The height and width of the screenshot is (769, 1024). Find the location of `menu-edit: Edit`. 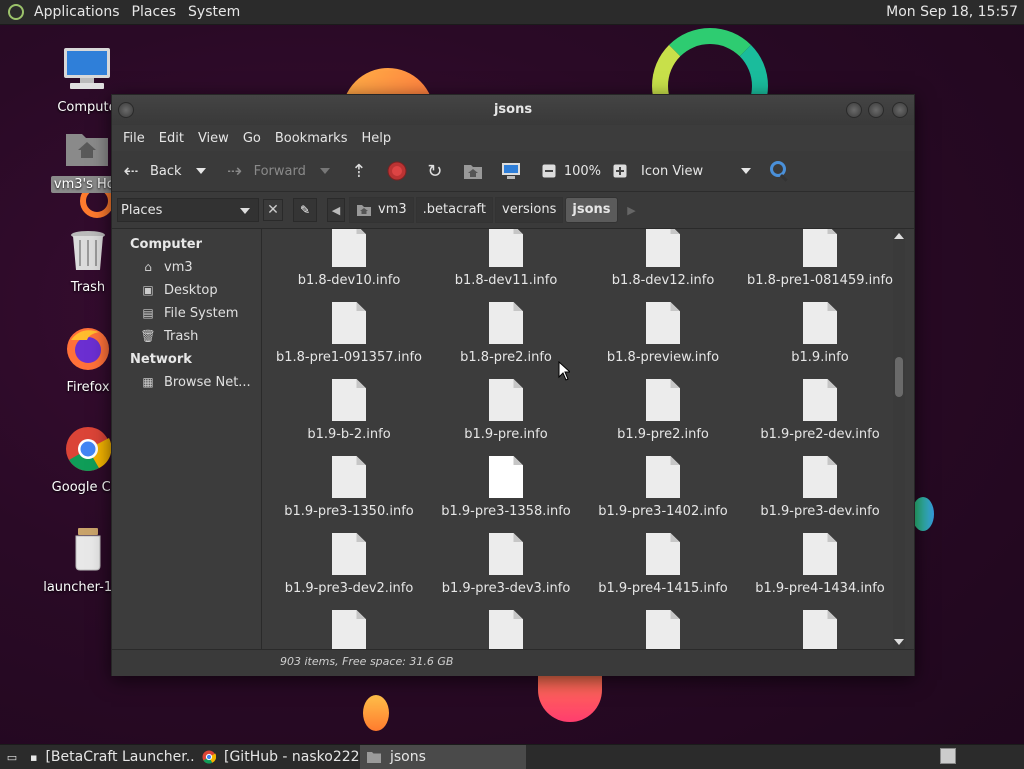

menu-edit: Edit is located at coordinates (171, 138).